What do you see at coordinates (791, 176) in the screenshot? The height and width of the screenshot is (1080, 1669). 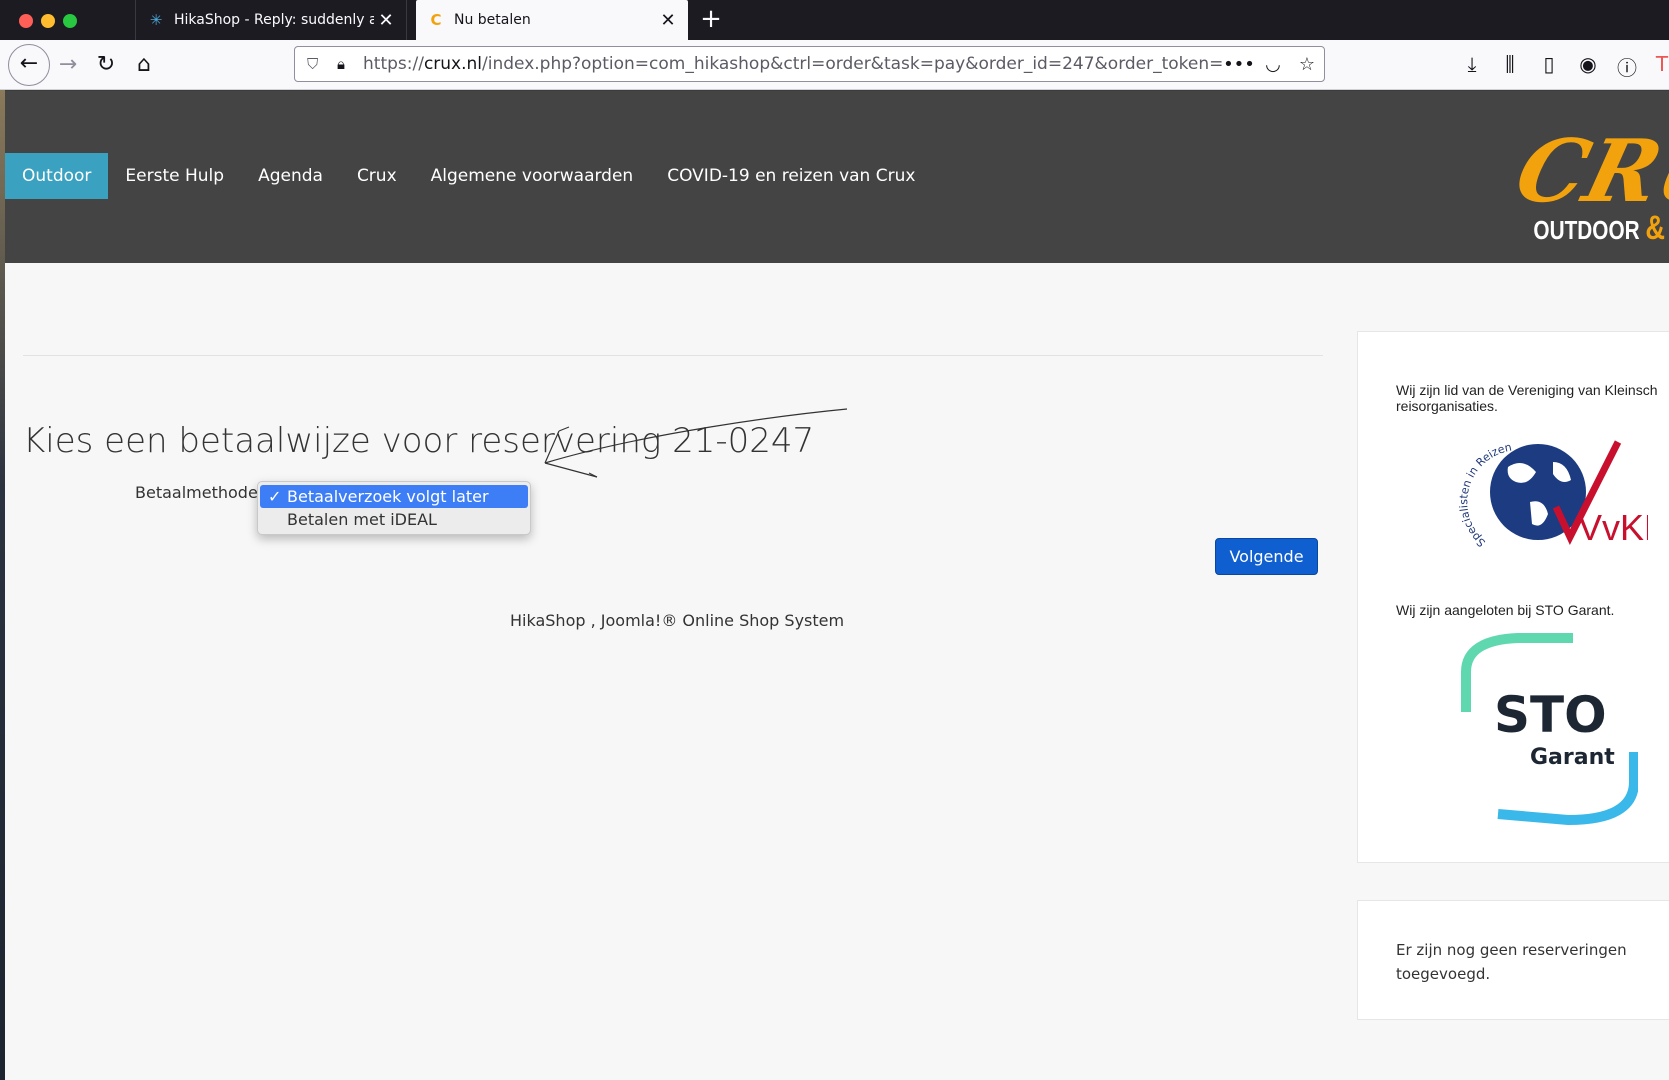 I see `menu-item-covid: COVID-19 en reizen van Crux` at bounding box center [791, 176].